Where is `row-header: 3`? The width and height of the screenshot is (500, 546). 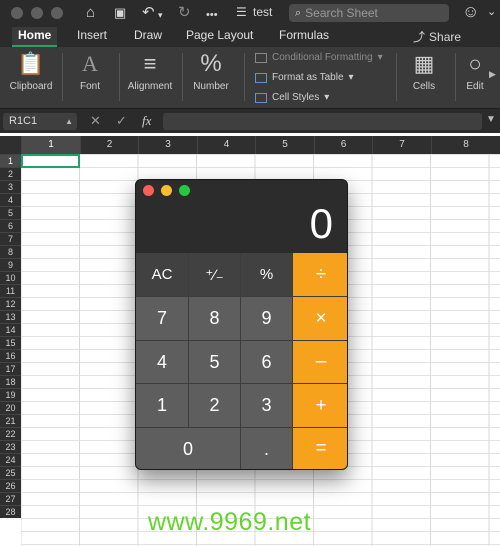
row-header: 3 is located at coordinates (10, 186).